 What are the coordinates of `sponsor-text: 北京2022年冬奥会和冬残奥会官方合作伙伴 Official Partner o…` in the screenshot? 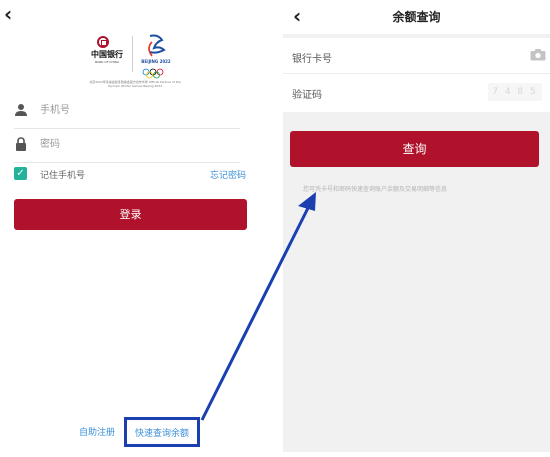 It's located at (135, 84).